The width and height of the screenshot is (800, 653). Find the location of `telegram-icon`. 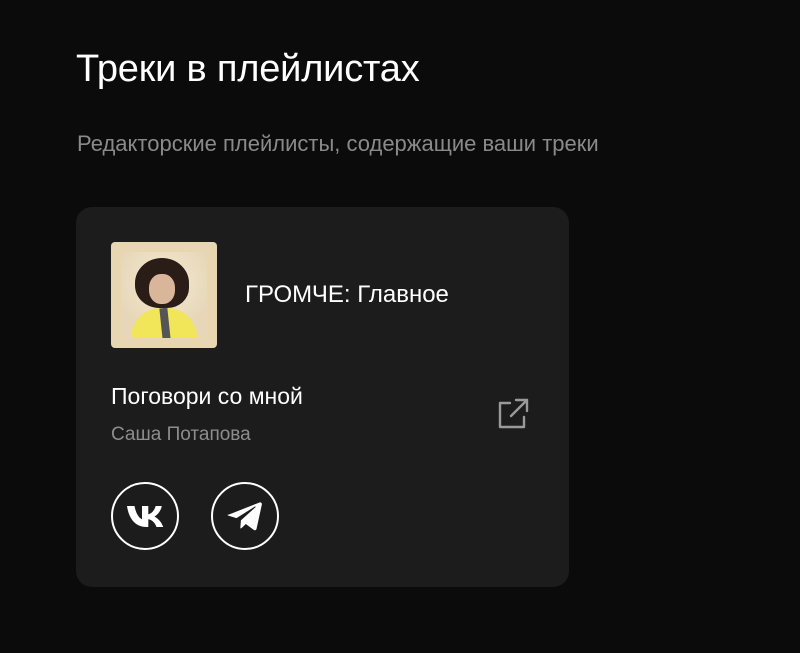

telegram-icon is located at coordinates (244, 516).